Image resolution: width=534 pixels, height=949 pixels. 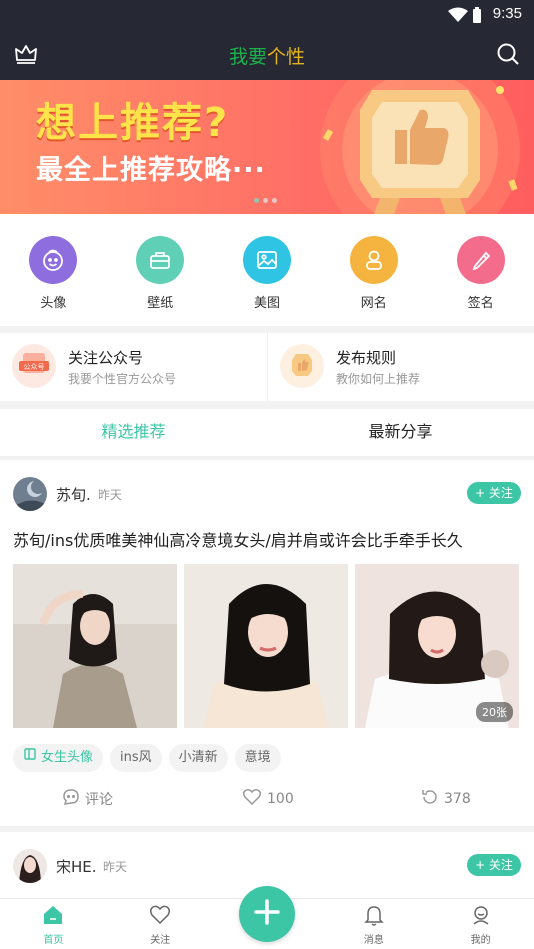 I want to click on bell-icon, so click(x=374, y=917).